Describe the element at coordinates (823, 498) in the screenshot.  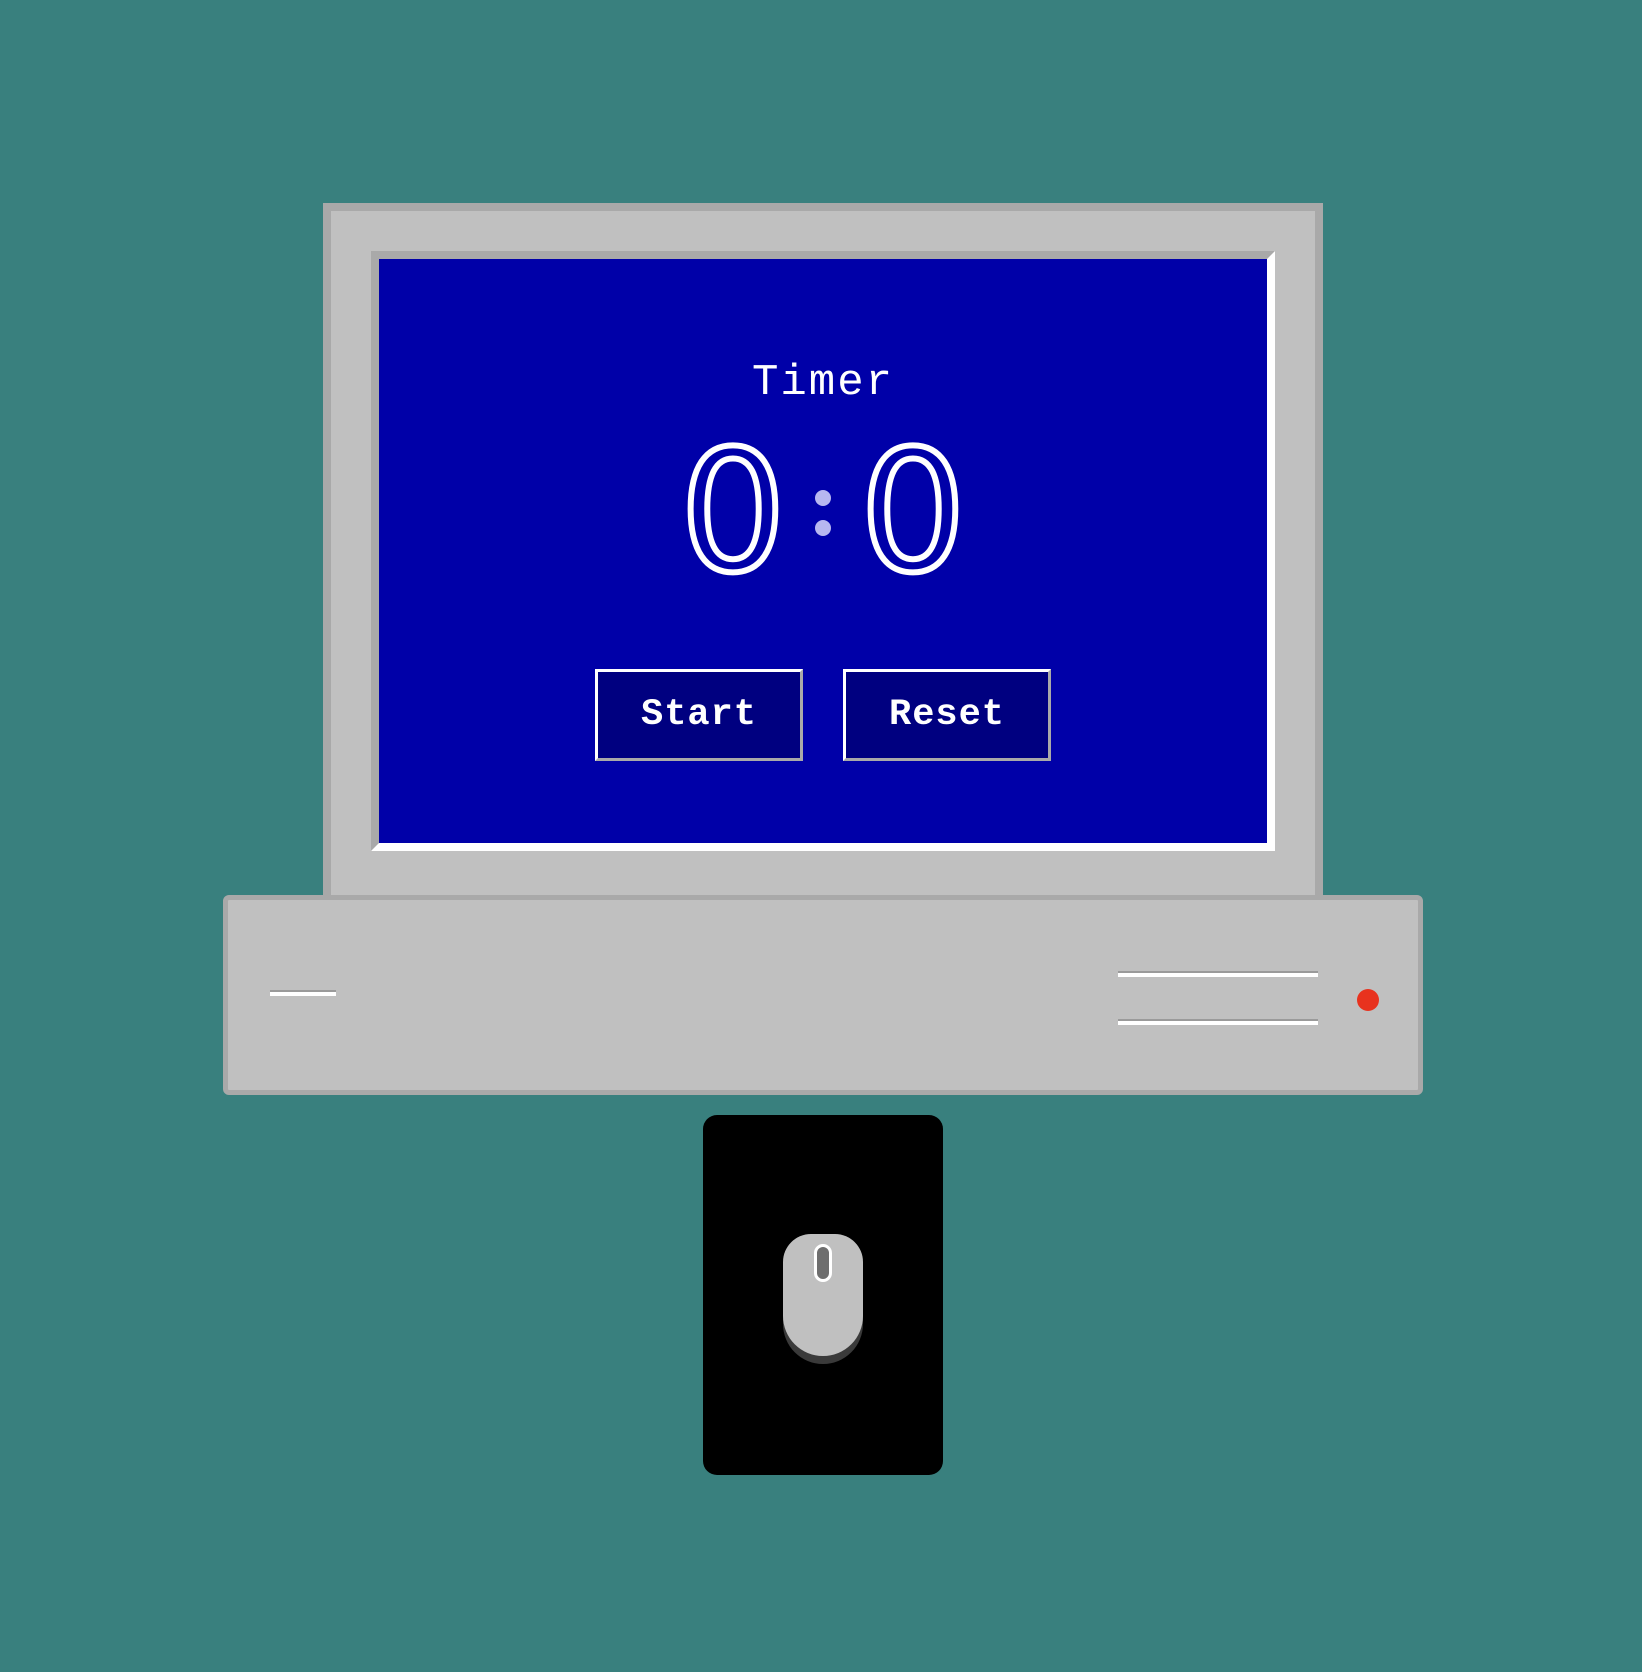
I see `separator-dot-top` at that location.